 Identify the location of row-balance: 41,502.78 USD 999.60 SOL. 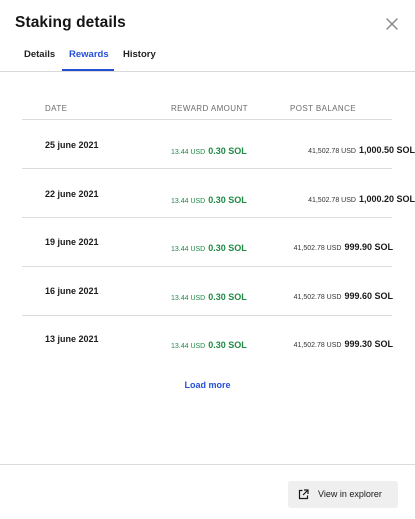
(343, 295).